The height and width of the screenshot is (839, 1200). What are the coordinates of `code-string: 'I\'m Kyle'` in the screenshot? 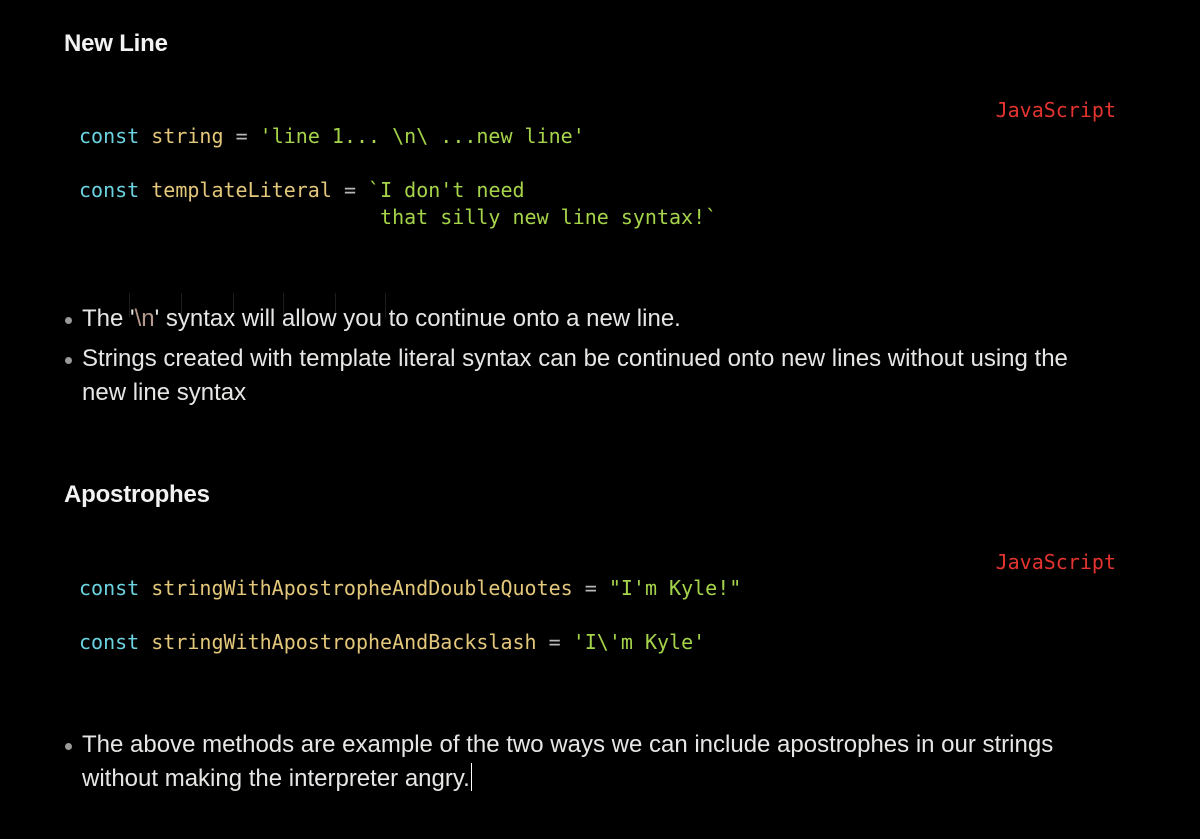 It's located at (639, 642).